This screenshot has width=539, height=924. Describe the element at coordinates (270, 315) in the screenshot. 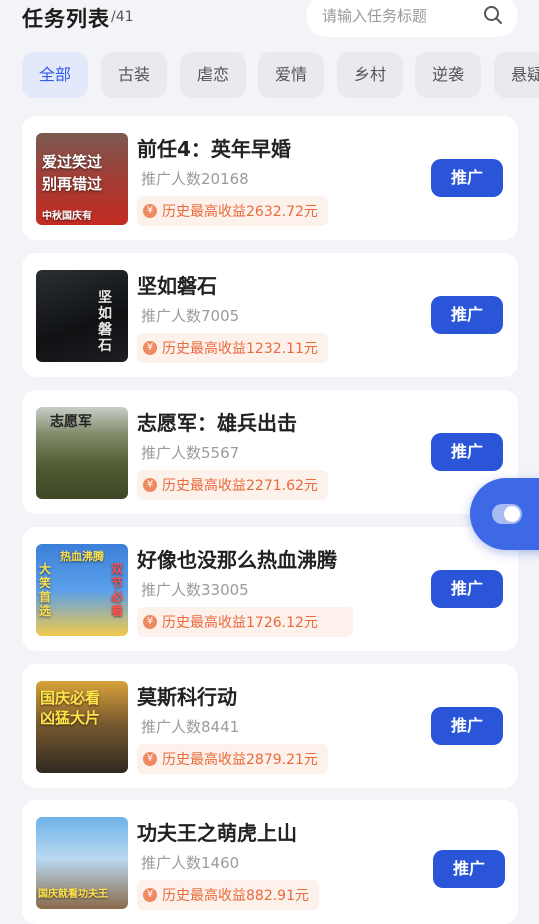

I see `task-card: 坚如磐石 坚如磐石 推广人数7005 ¥ 历史最高收益1232.11元 推广` at that location.